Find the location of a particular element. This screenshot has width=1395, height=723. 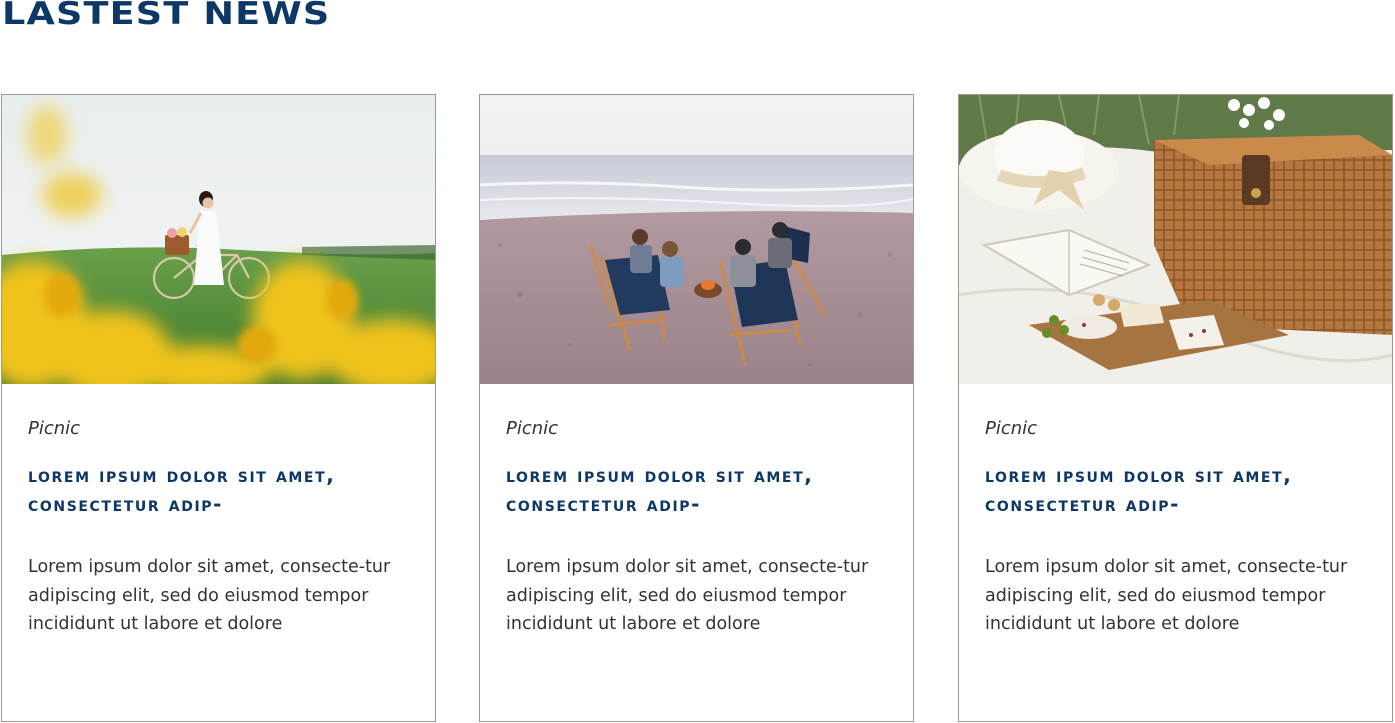

card-image-picnic-basket is located at coordinates (1175, 239).